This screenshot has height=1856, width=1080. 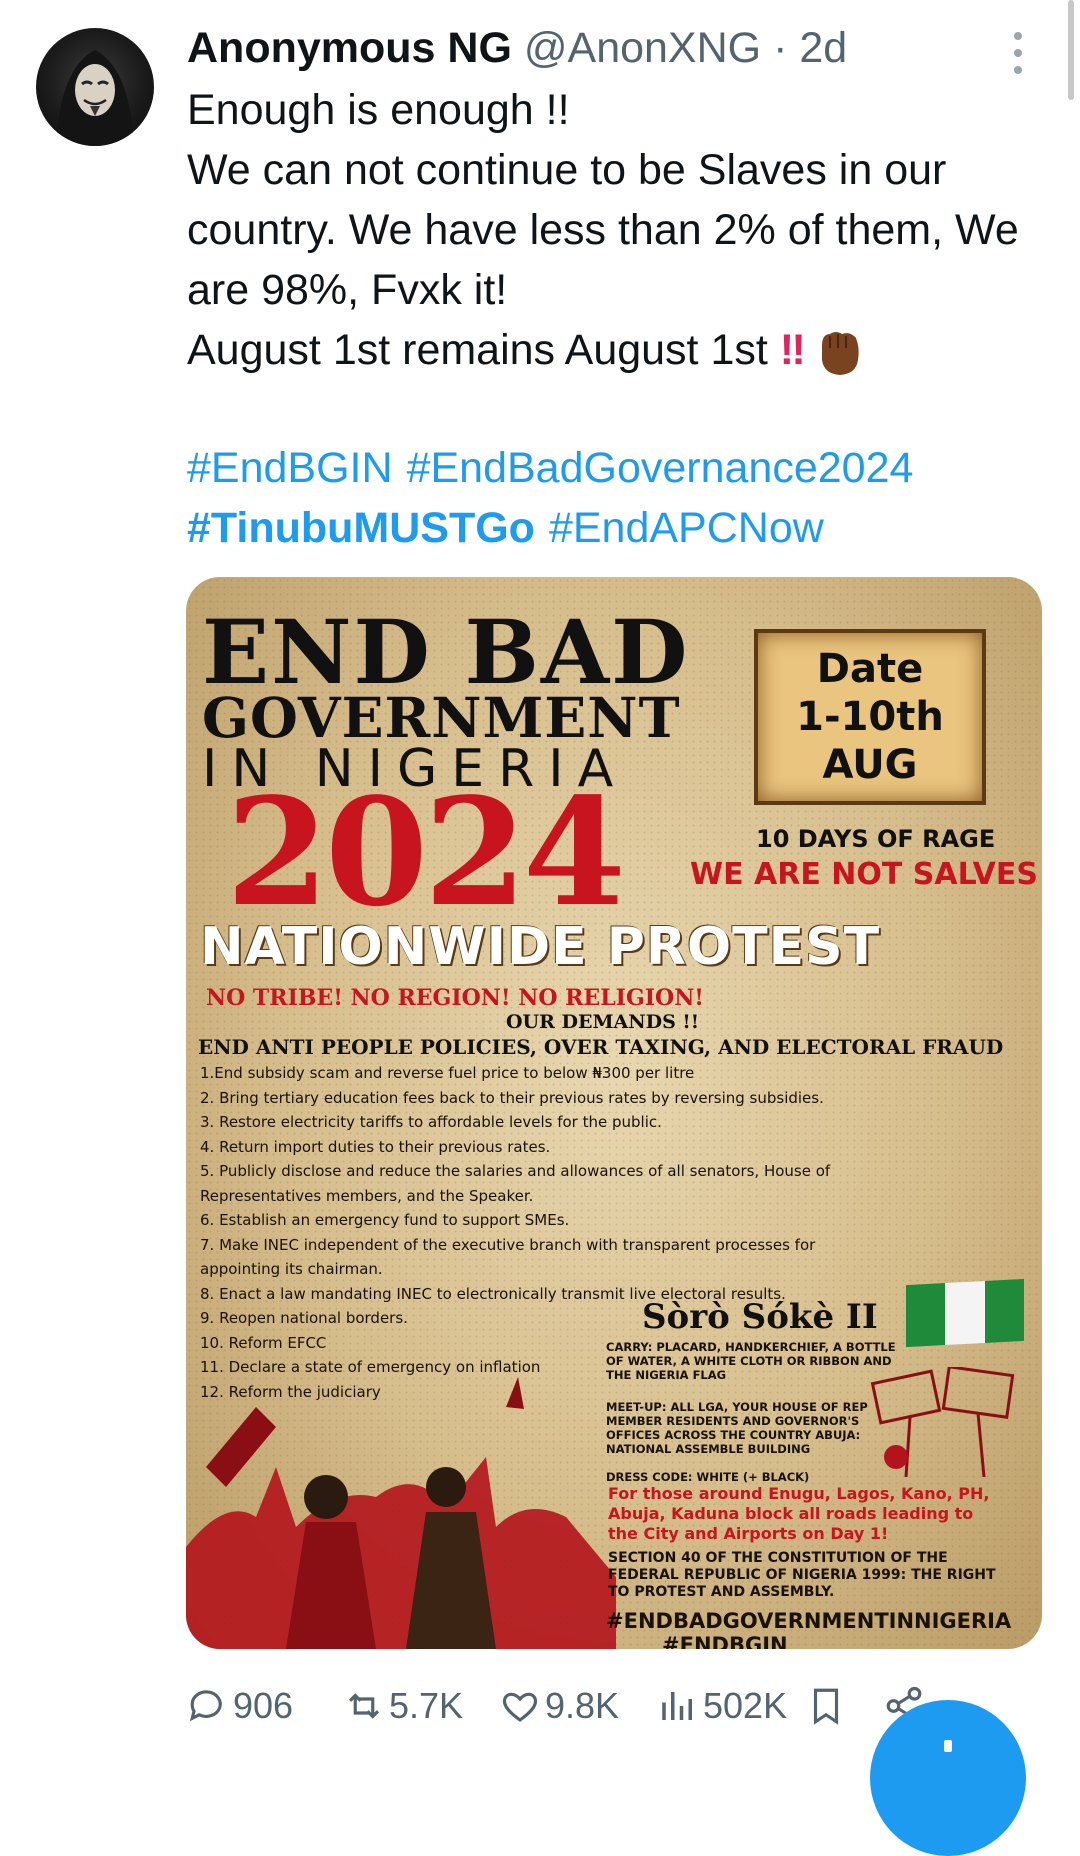 I want to click on repost-icon, so click(x=364, y=1706).